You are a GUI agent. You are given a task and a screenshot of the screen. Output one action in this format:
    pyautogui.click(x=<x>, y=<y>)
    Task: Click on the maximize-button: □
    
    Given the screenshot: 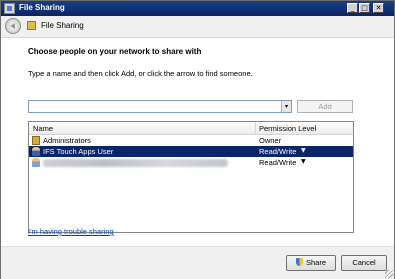 What is the action you would take?
    pyautogui.click(x=364, y=8)
    